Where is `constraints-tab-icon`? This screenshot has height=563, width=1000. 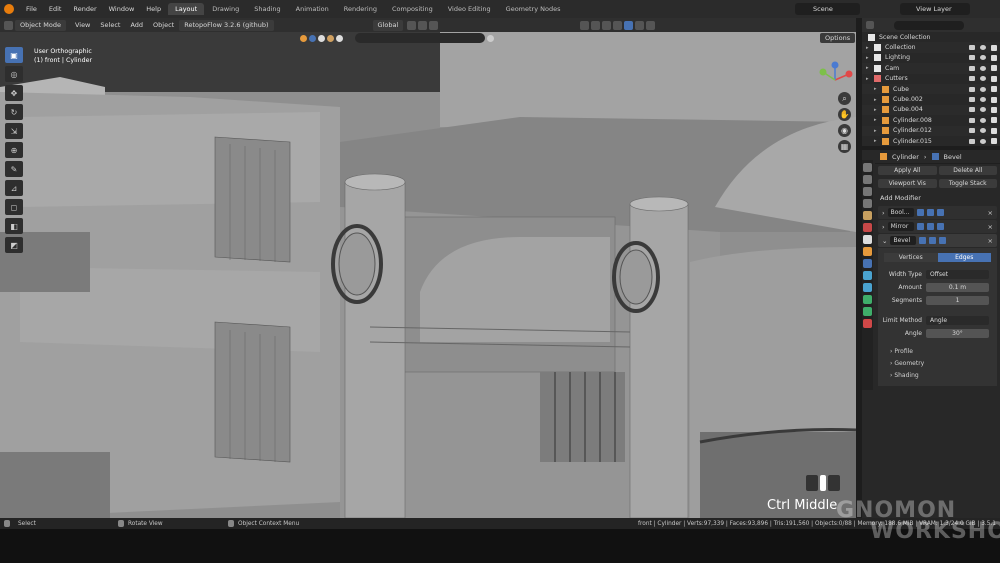 constraints-tab-icon is located at coordinates (867, 299).